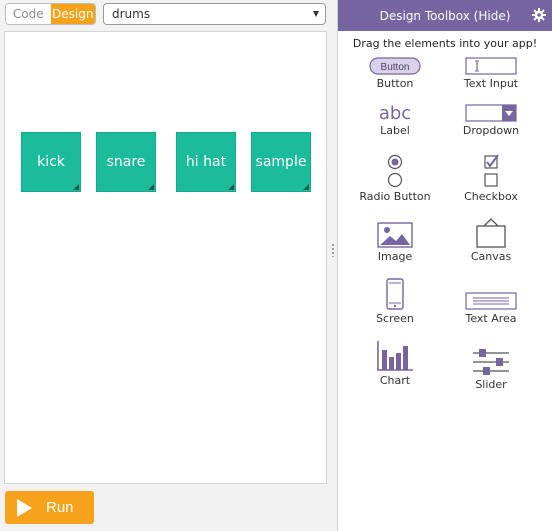 The width and height of the screenshot is (552, 531). What do you see at coordinates (395, 318) in the screenshot?
I see `toolbox-item-label: Screen` at bounding box center [395, 318].